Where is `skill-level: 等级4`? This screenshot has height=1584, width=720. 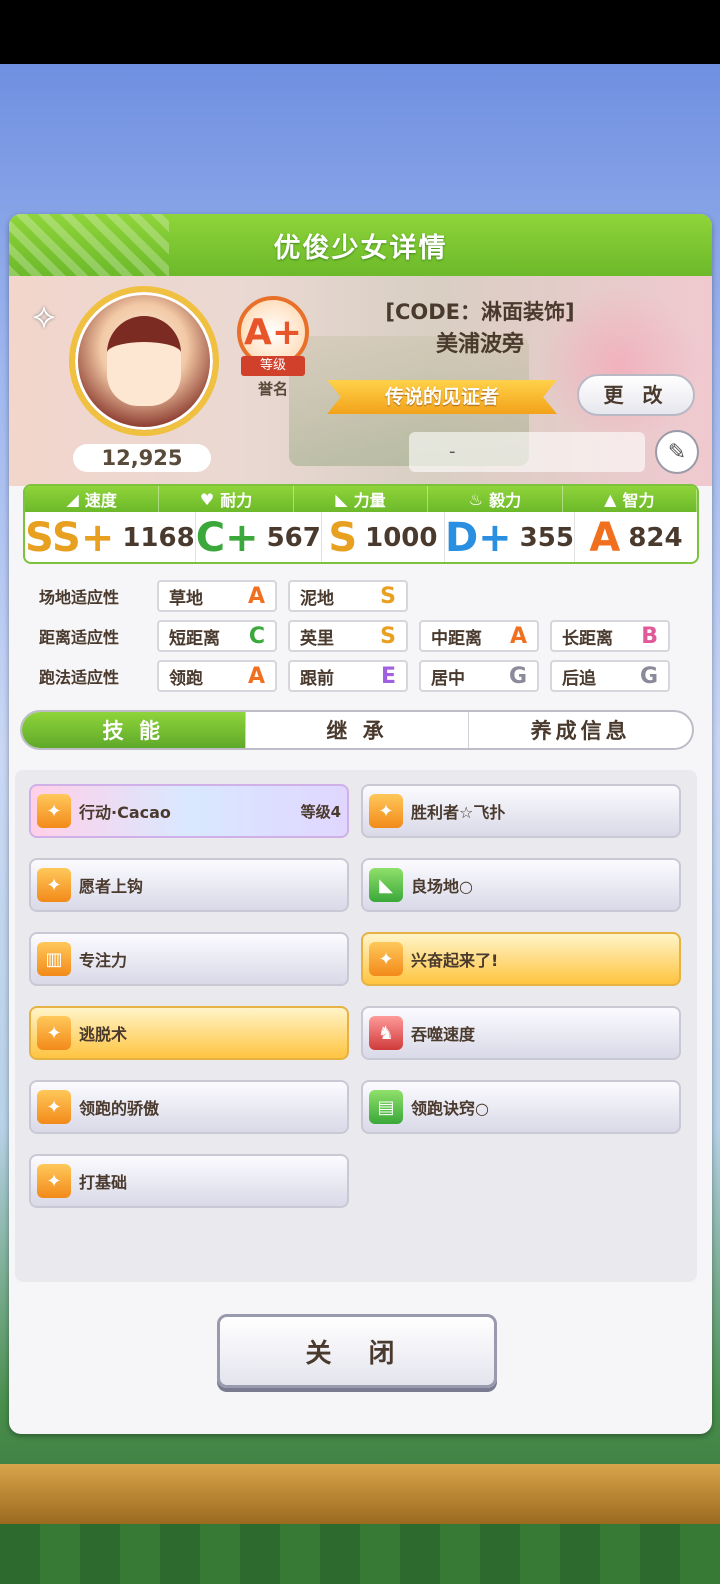 skill-level: 等级4 is located at coordinates (320, 811).